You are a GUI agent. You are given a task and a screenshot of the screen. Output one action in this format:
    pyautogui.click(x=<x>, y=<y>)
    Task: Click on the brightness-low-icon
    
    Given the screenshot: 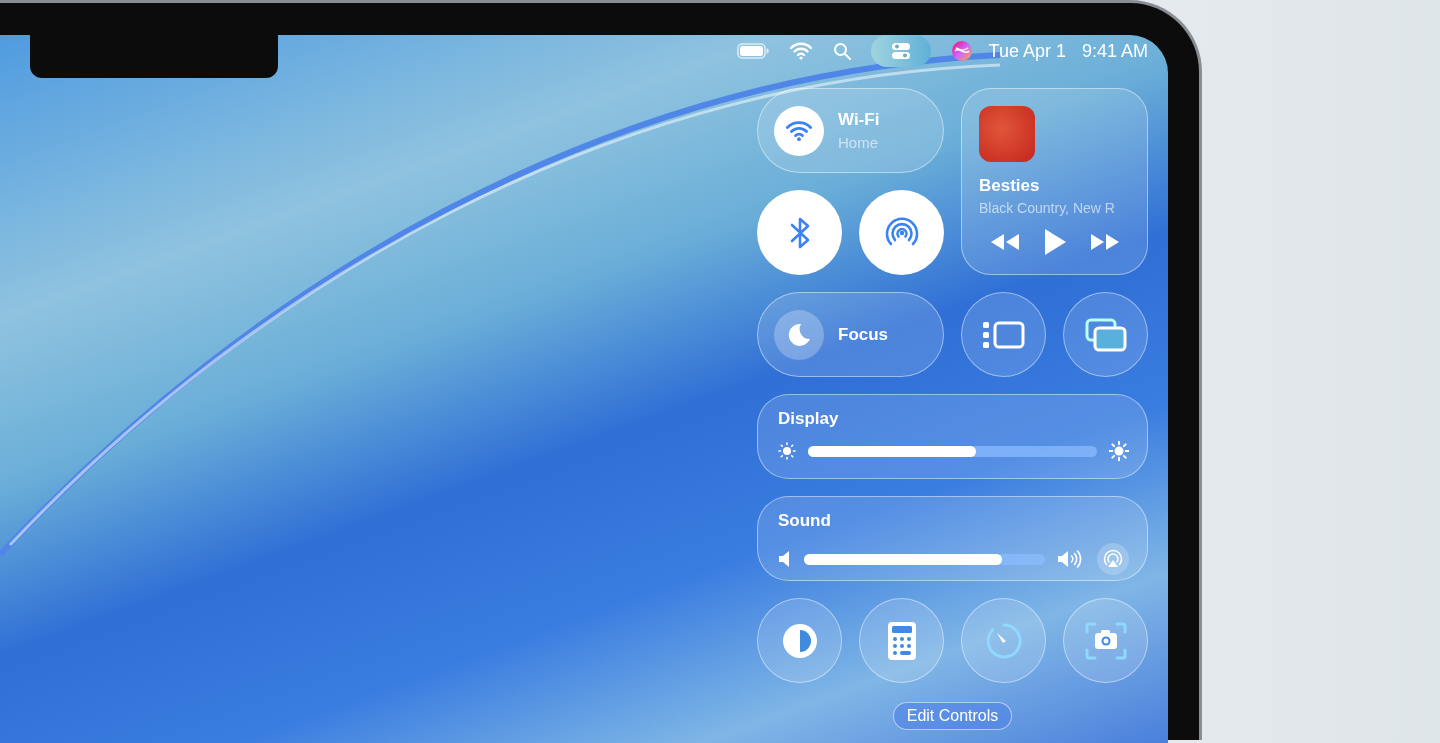 What is the action you would take?
    pyautogui.click(x=787, y=451)
    